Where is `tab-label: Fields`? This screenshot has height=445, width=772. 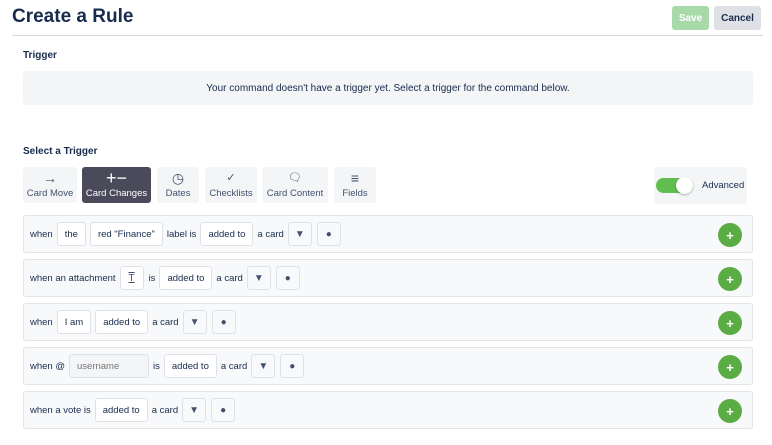
tab-label: Fields is located at coordinates (355, 193).